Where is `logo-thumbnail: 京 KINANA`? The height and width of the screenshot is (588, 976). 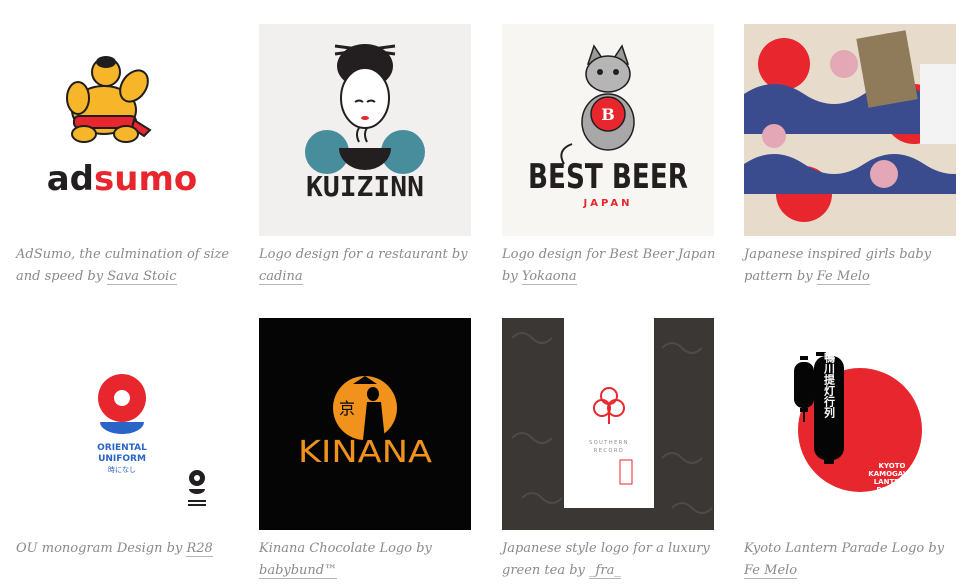 logo-thumbnail: 京 KINANA is located at coordinates (365, 424).